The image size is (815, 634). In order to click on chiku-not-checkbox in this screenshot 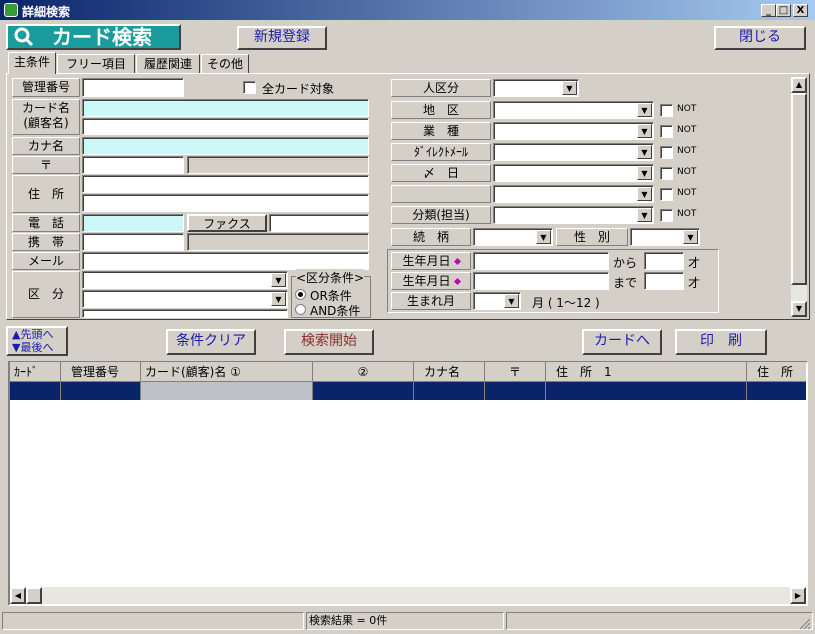, I will do `click(666, 110)`.